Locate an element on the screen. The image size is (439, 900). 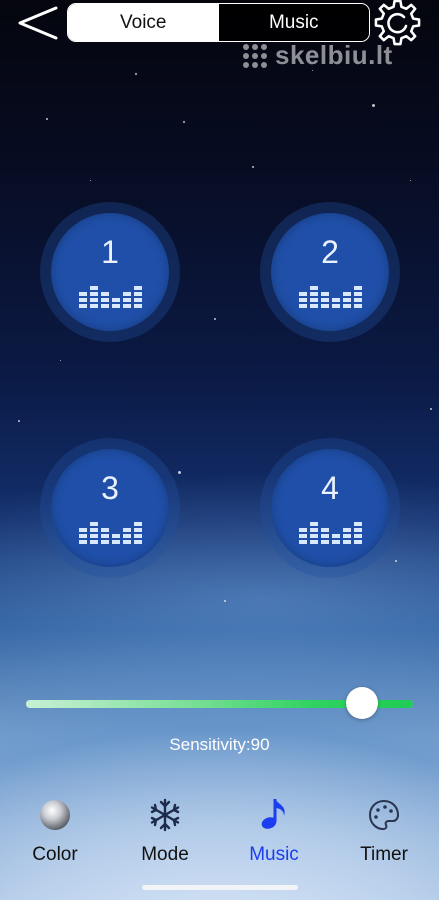
watermark: skelbiu.lt is located at coordinates (318, 55).